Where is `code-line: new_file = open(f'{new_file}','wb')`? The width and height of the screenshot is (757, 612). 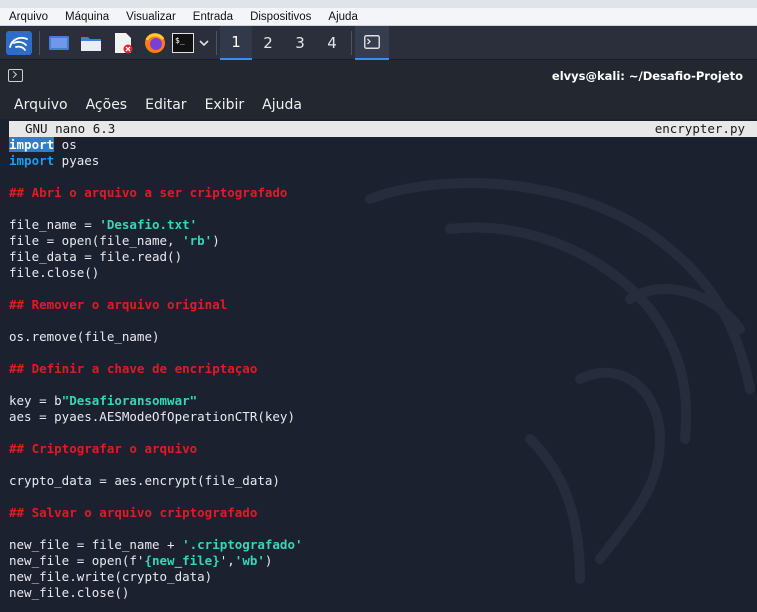 code-line: new_file = open(f'{new_file}','wb') is located at coordinates (156, 561).